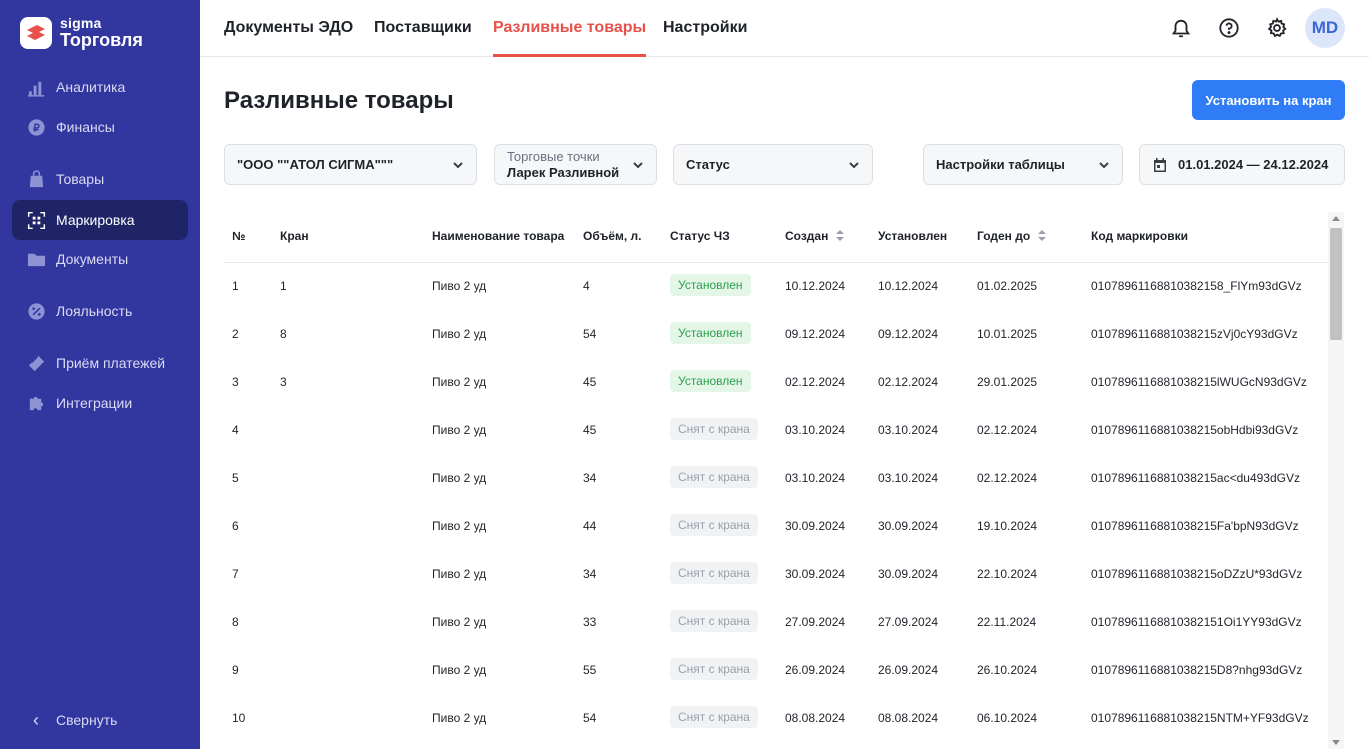 The width and height of the screenshot is (1369, 749). Describe the element at coordinates (92, 259) in the screenshot. I see `sidebar-item-label: Документы` at that location.